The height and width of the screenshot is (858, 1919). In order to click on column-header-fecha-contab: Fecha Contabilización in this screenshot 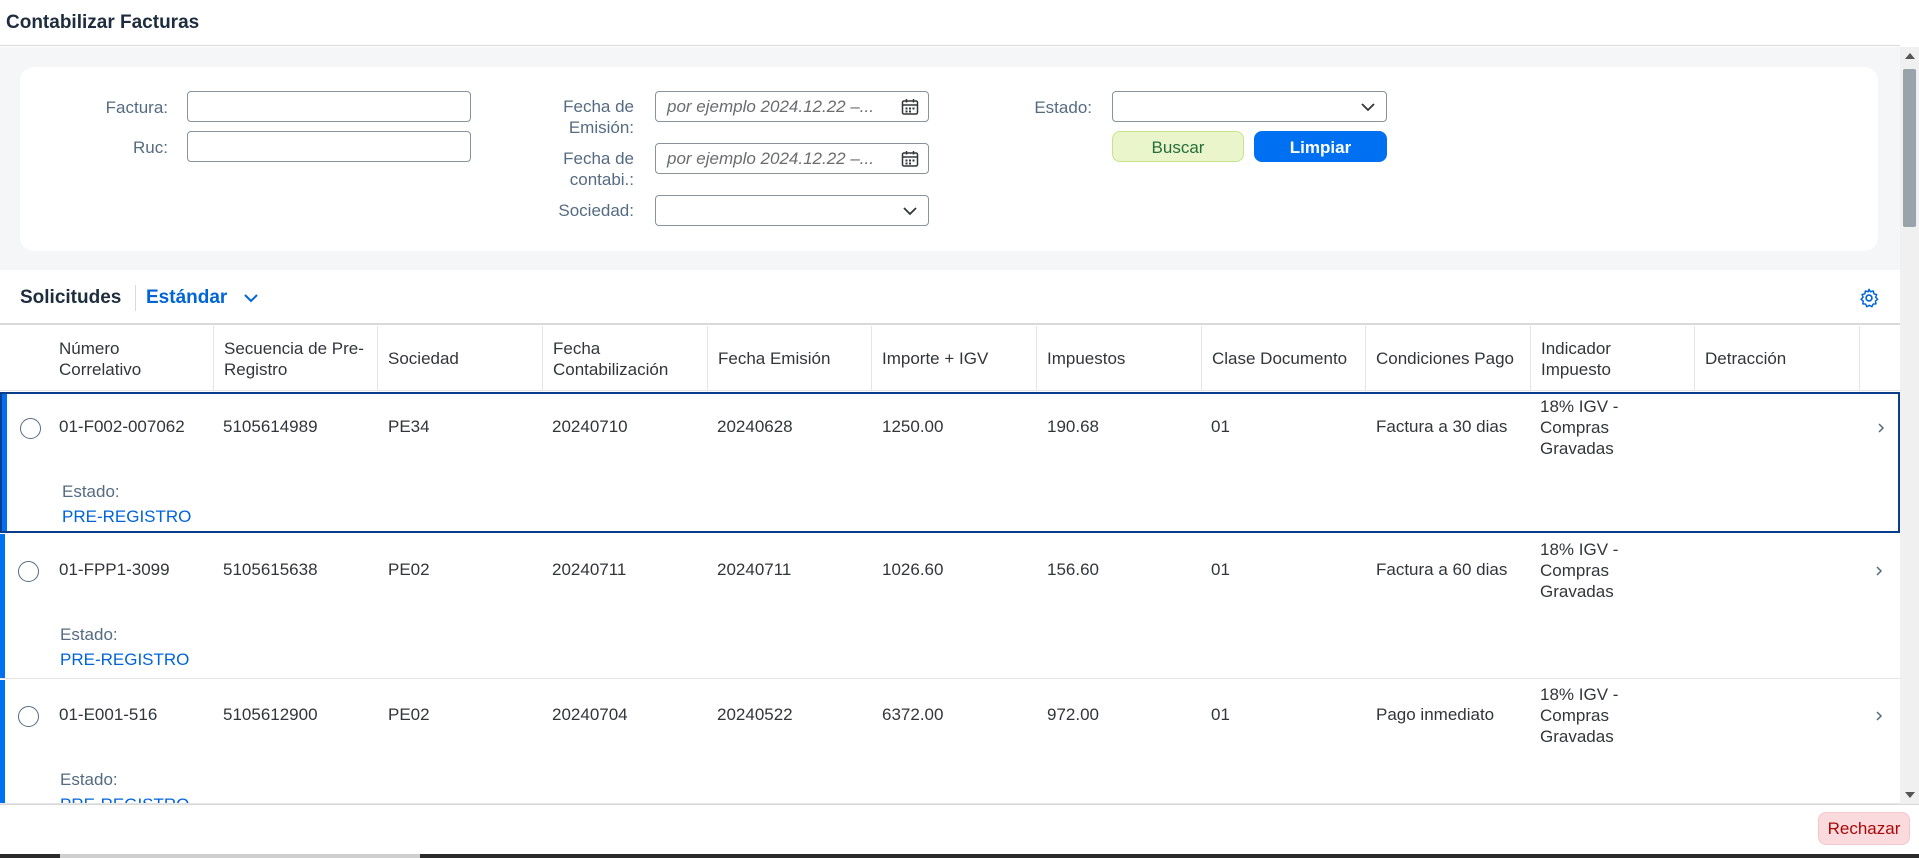, I will do `click(624, 358)`.